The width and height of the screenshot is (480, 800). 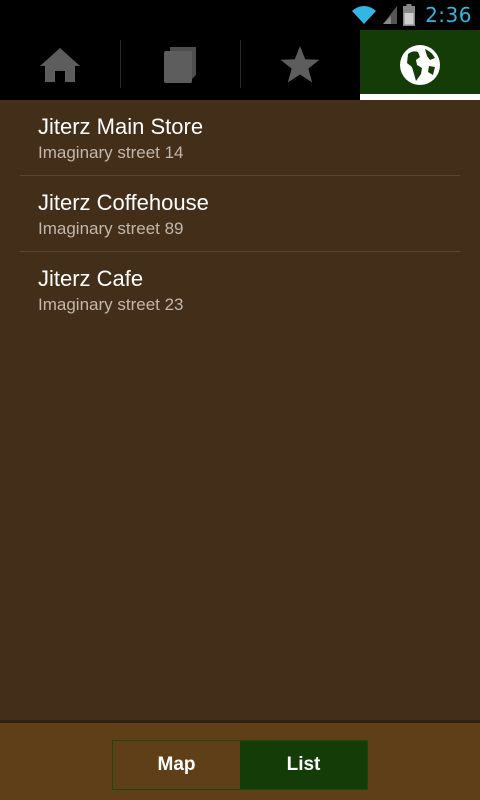 I want to click on location-name: Jiterz Main Store, so click(x=121, y=126).